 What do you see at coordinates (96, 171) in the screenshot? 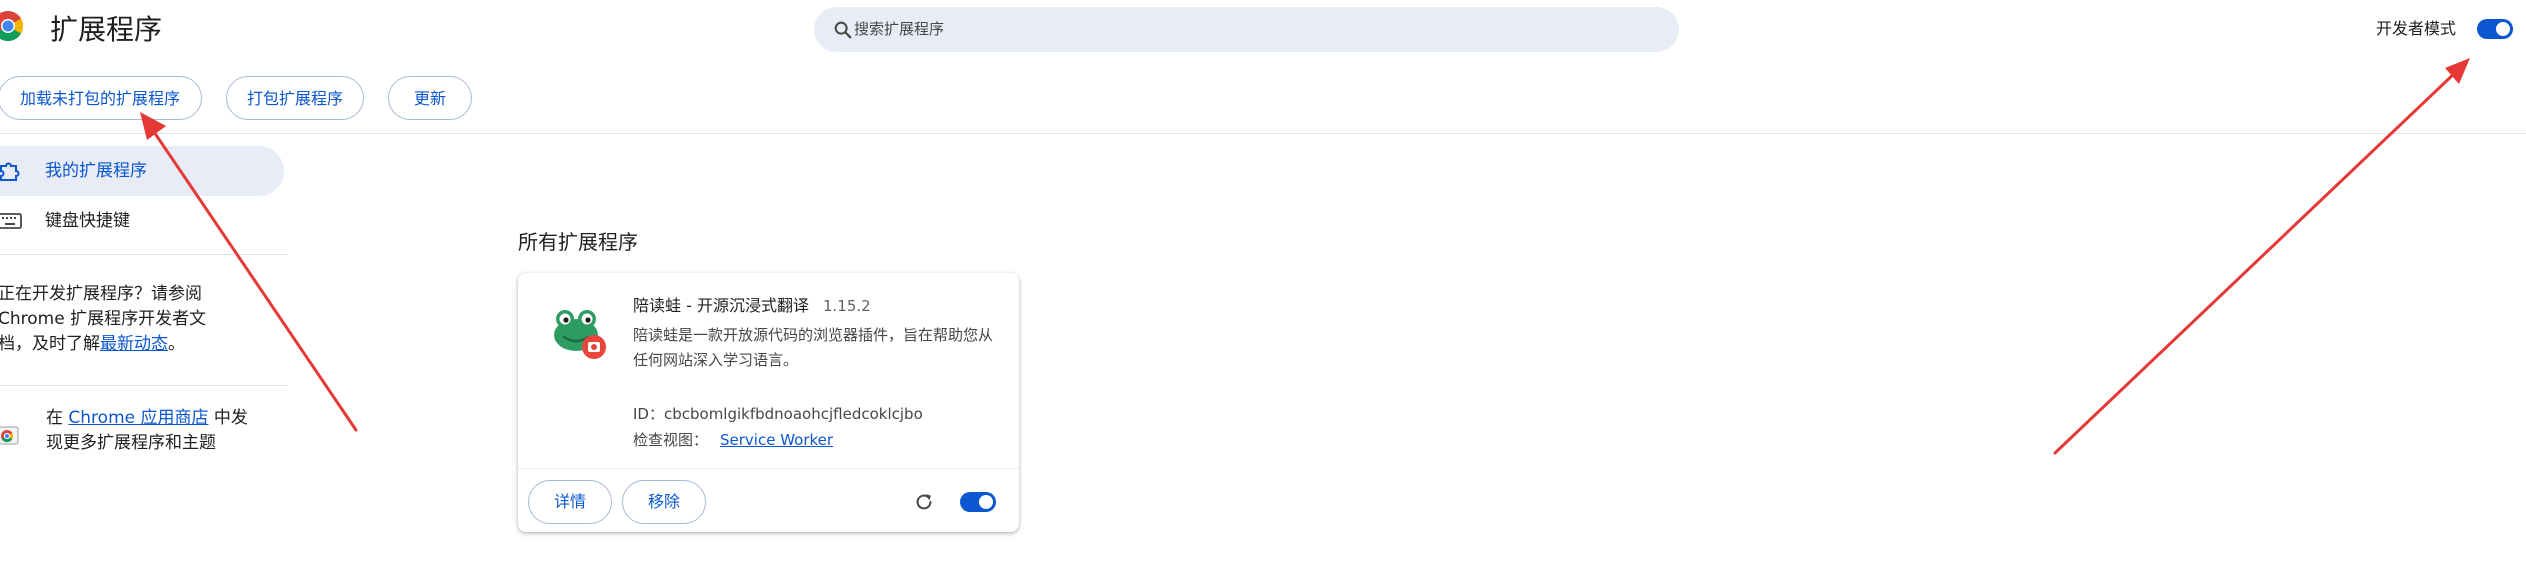
I see `sidebar-item-label: 我的扩展程序` at bounding box center [96, 171].